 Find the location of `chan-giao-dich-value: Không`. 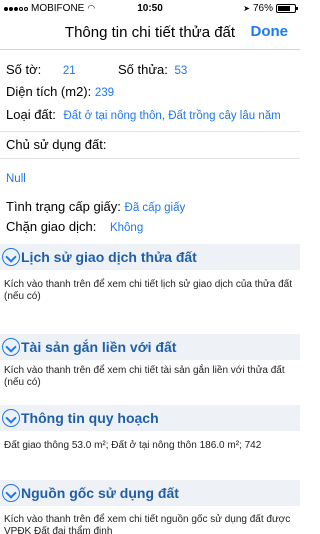

chan-giao-dich-value: Không is located at coordinates (126, 228).